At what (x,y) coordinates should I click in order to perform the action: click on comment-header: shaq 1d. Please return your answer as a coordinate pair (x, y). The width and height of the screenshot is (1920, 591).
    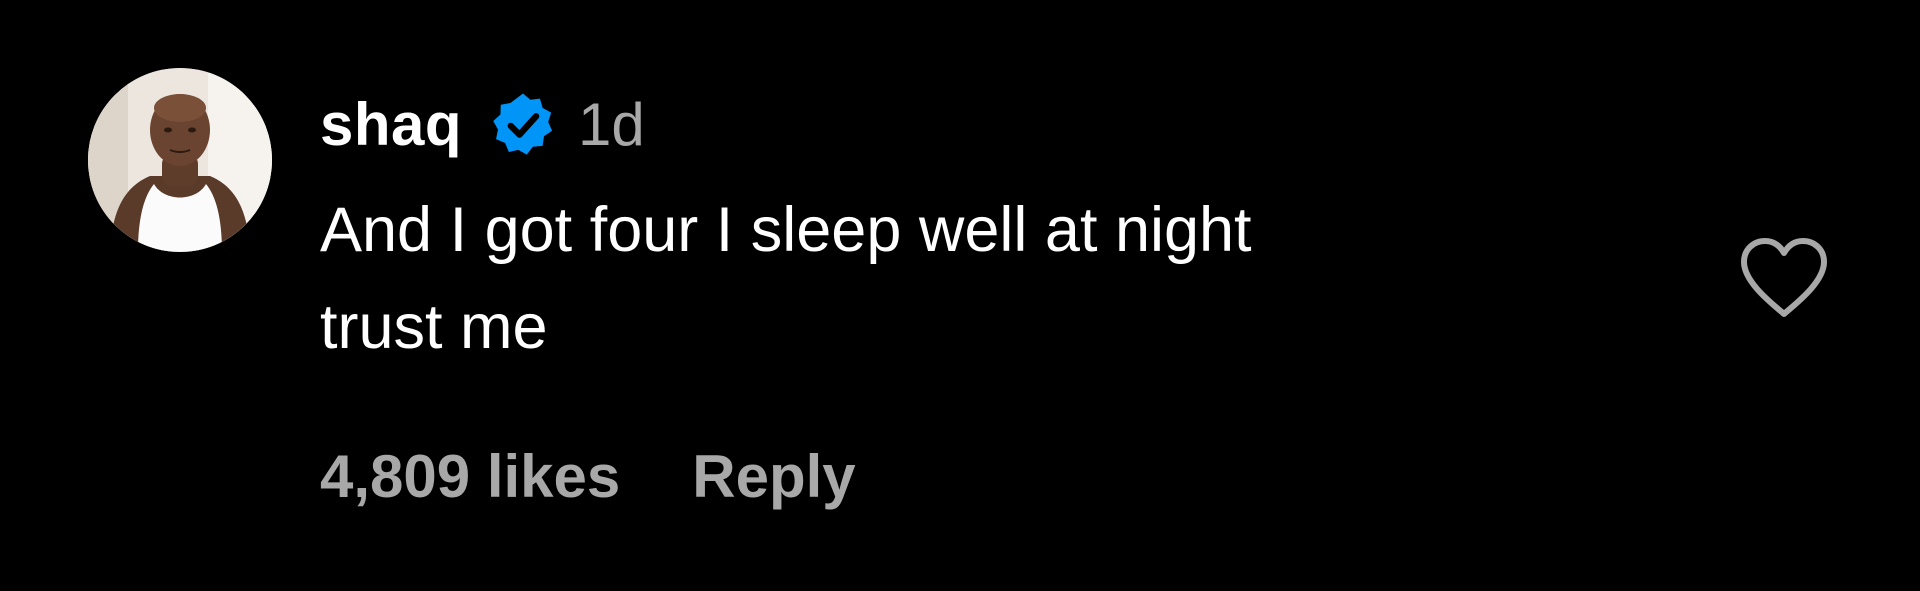
    Looking at the image, I should click on (970, 125).